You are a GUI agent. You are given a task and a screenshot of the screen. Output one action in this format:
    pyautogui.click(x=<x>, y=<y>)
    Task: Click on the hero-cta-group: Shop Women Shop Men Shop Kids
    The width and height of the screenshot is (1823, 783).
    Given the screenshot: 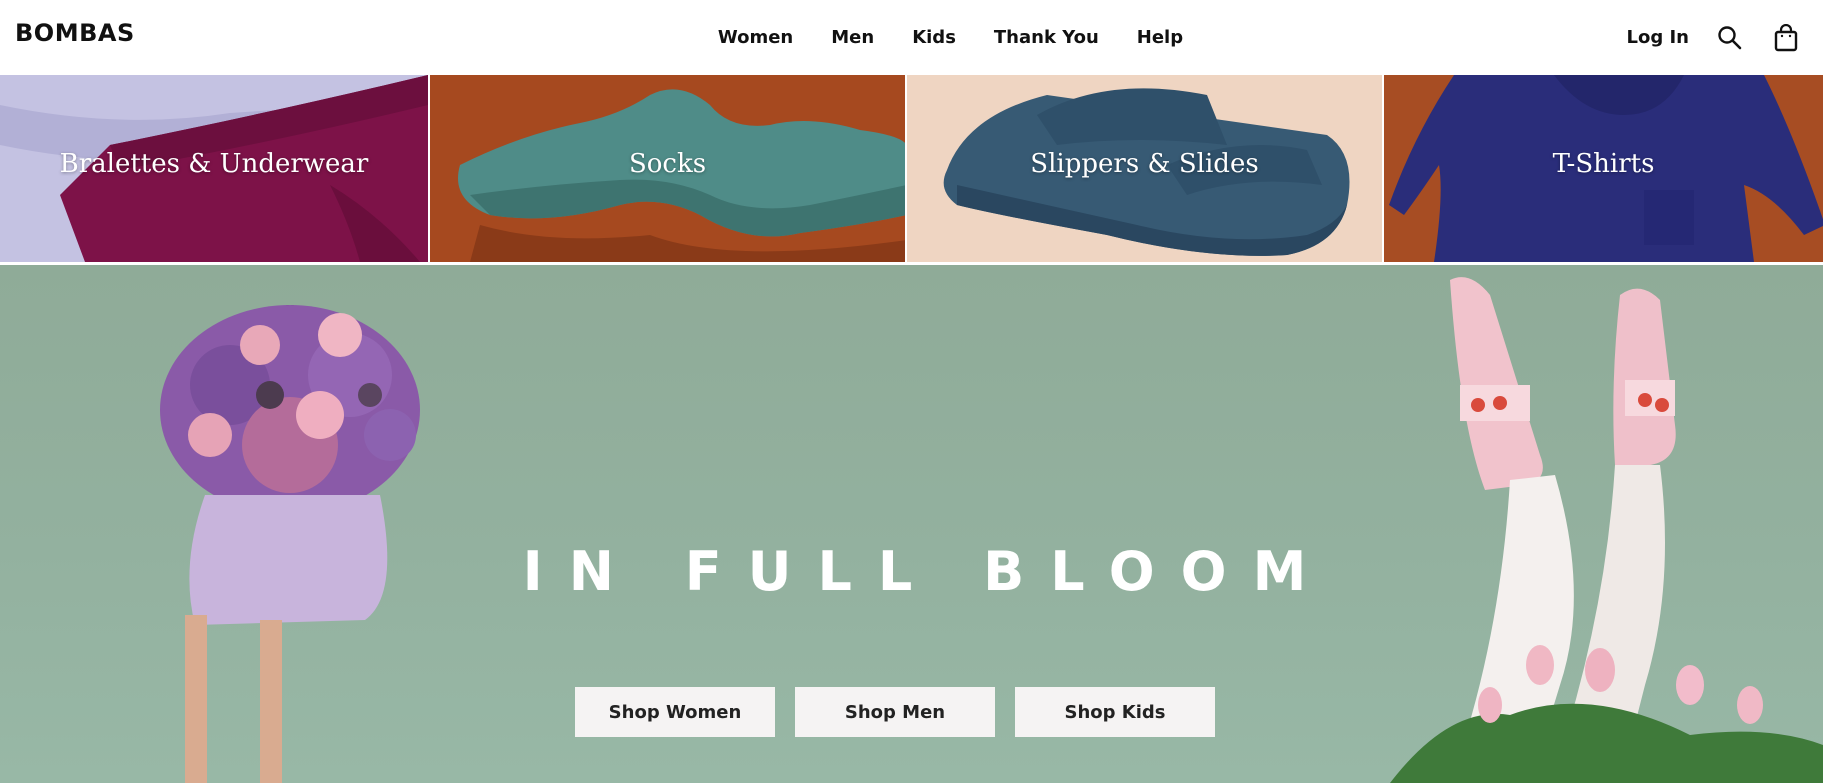 What is the action you would take?
    pyautogui.click(x=895, y=712)
    